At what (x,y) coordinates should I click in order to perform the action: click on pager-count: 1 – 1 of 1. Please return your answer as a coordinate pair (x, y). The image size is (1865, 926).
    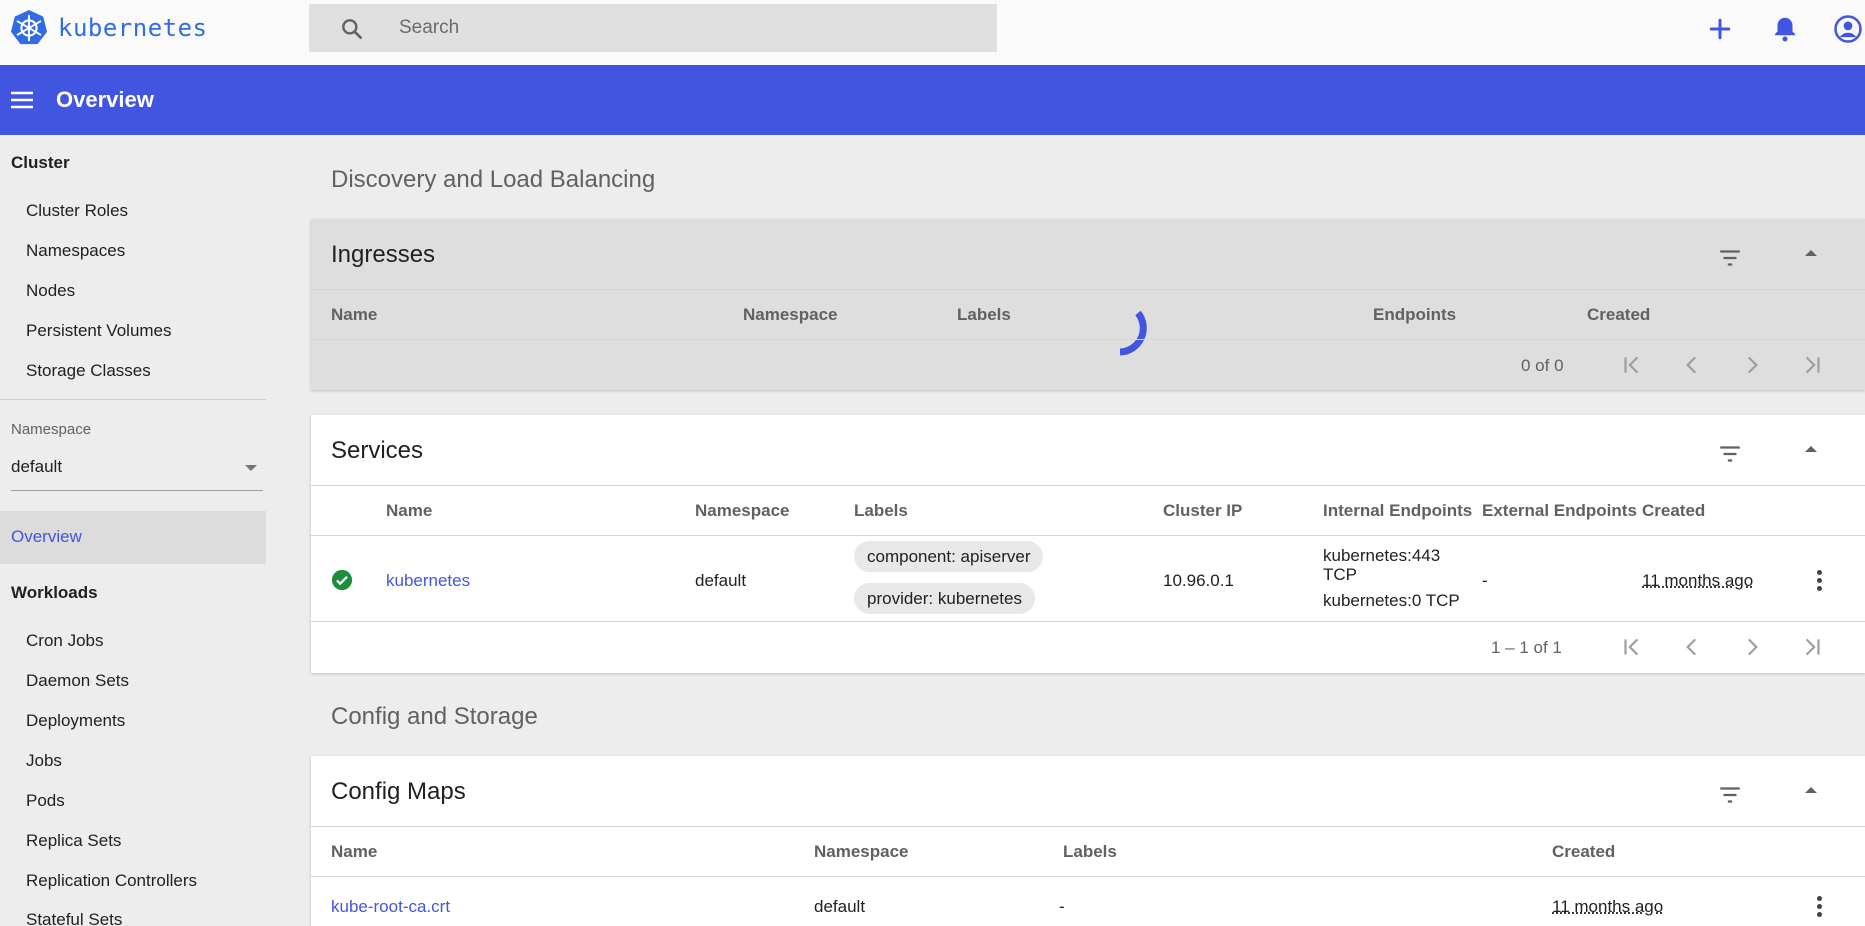
    Looking at the image, I should click on (1526, 647).